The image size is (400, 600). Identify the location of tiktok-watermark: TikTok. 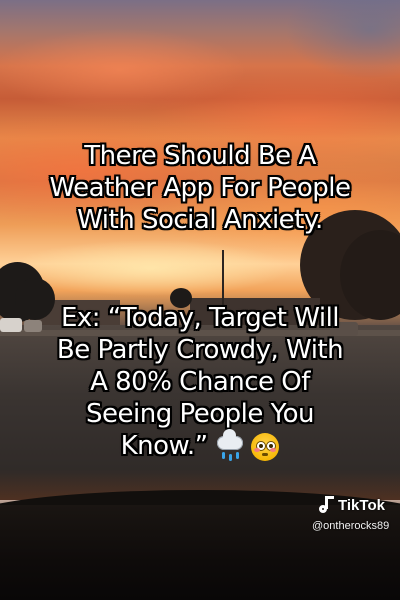
(351, 505).